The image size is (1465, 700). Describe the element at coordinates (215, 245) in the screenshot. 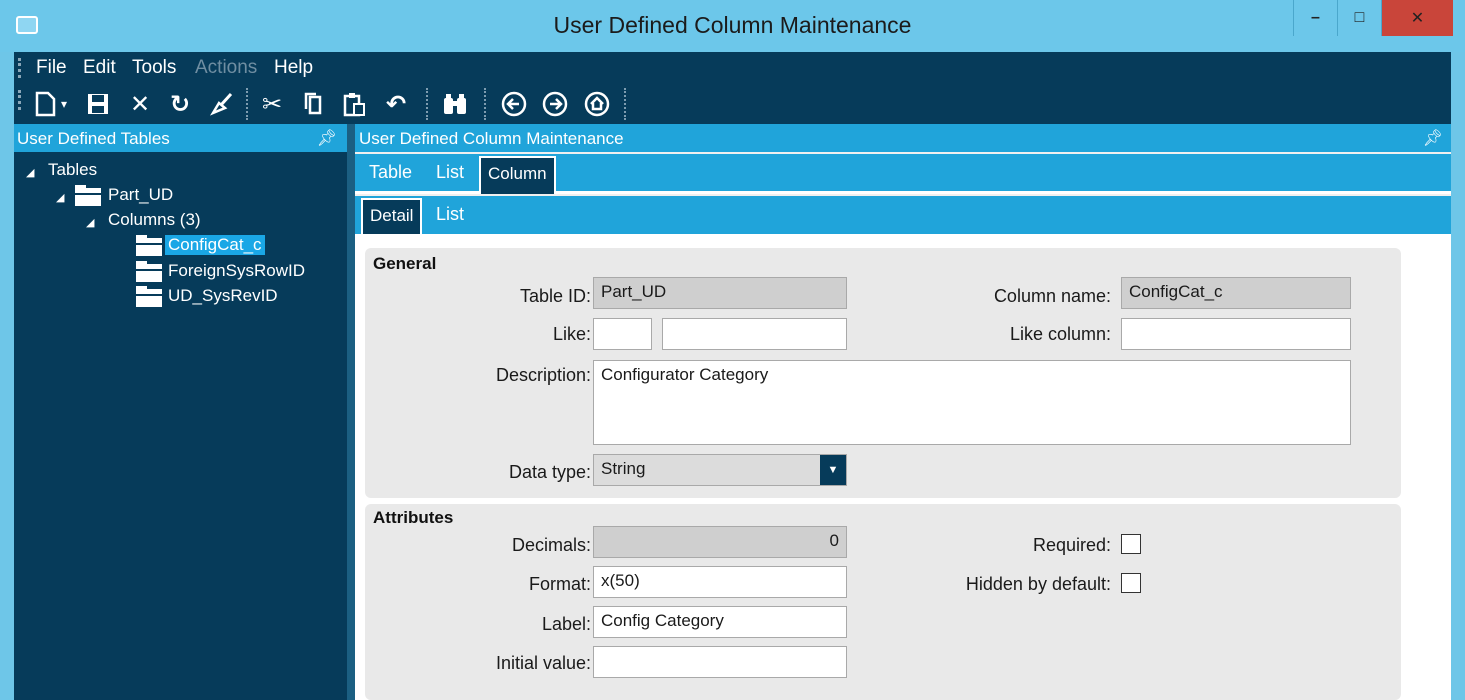

I see `tree-node-column-selected: ConfigCat_c` at that location.